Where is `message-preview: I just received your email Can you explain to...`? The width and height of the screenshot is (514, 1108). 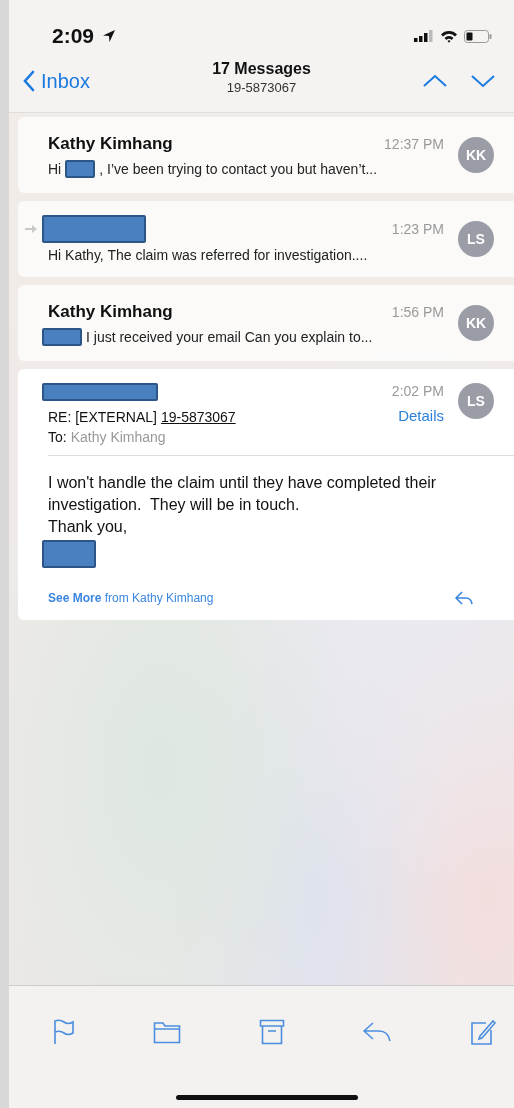
message-preview: I just received your email Can you explain to... is located at coordinates (229, 337).